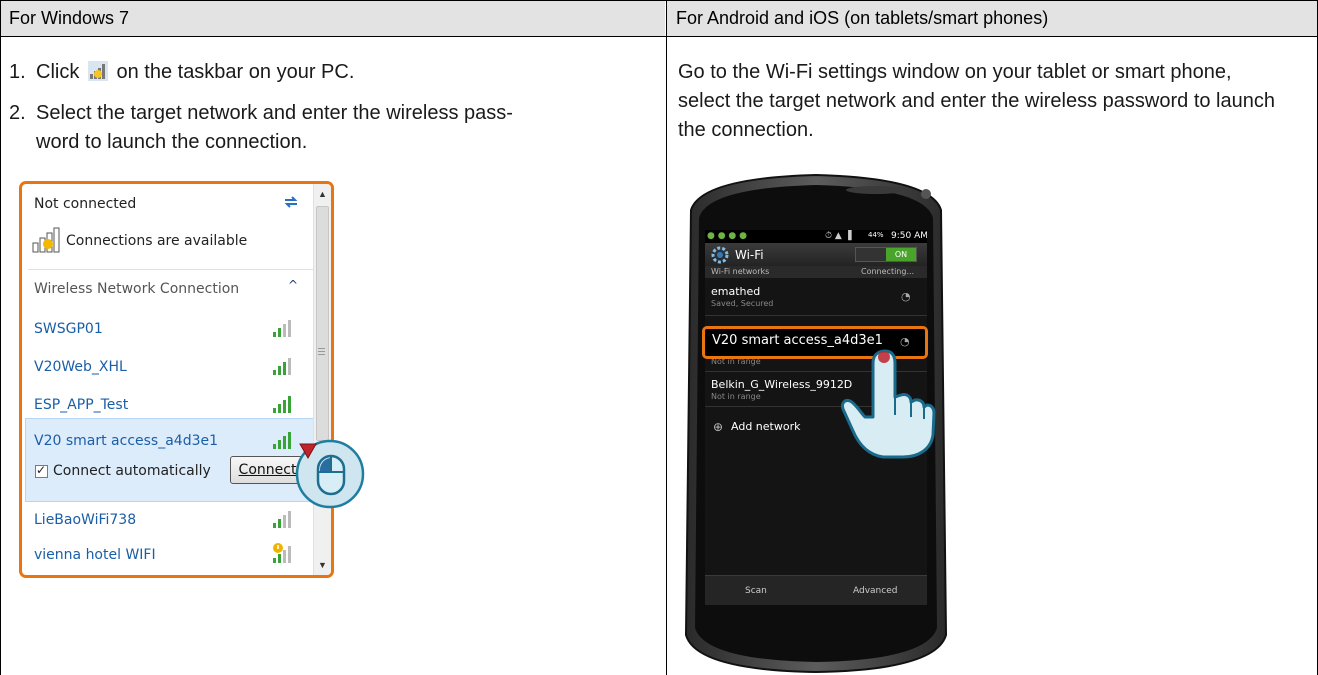  Describe the element at coordinates (906, 296) in the screenshot. I see `wifi-lock-icon: ◔` at that location.